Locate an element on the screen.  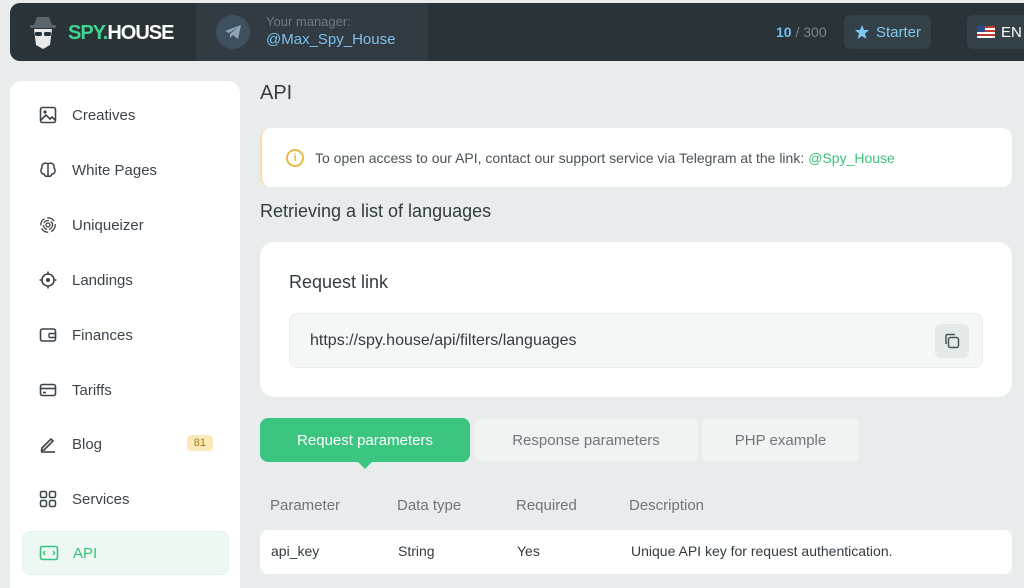
info-icon: i is located at coordinates (295, 157).